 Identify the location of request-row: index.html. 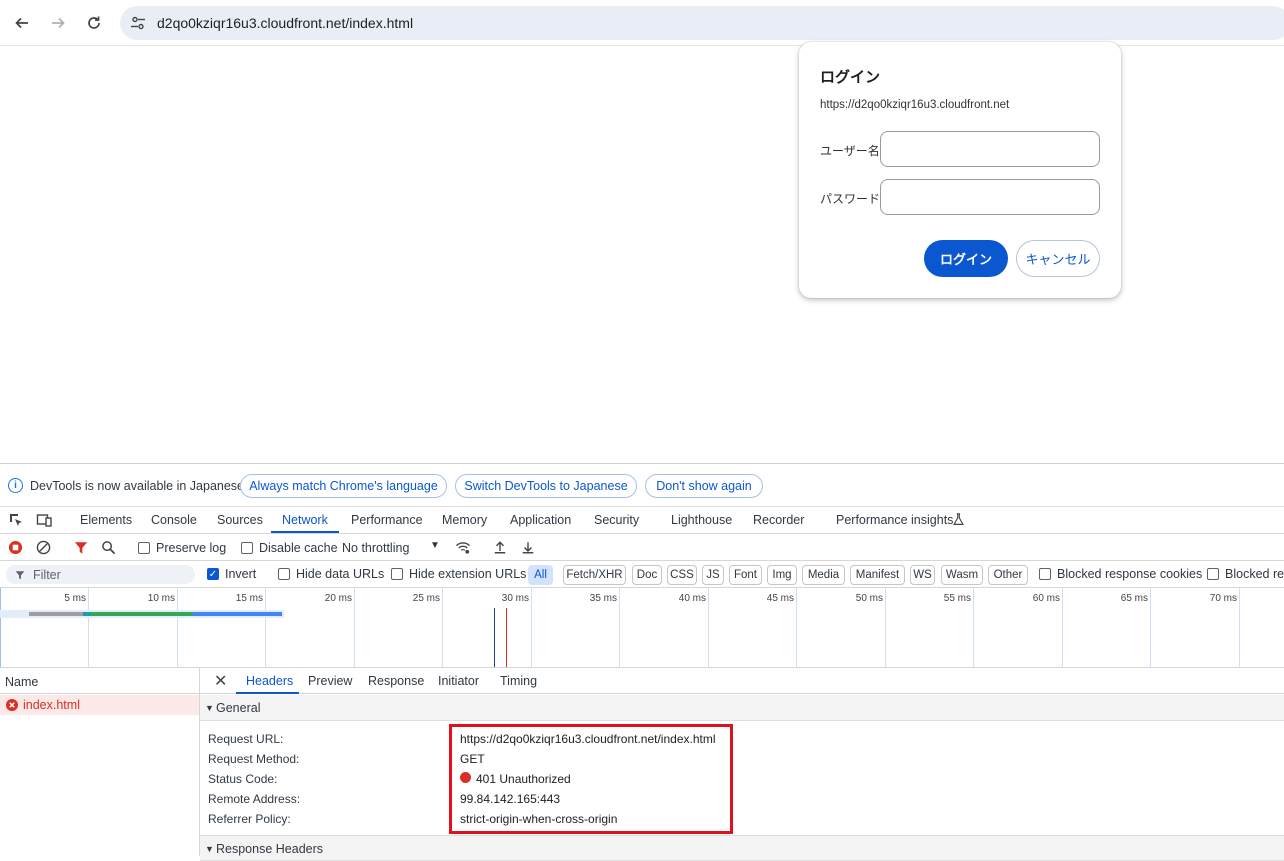
(99, 705).